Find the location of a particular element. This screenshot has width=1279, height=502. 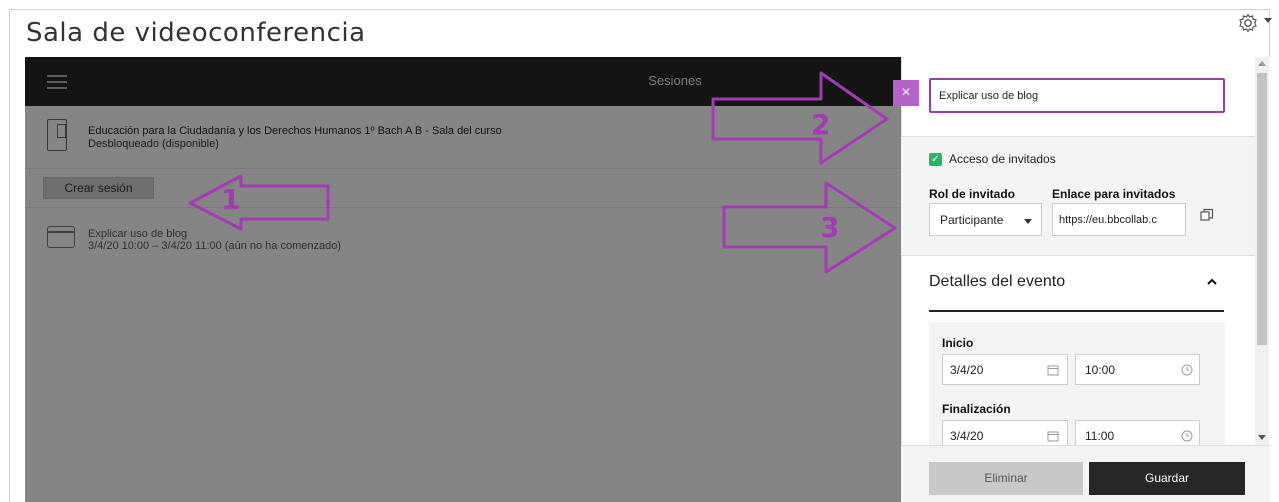

annotation-label-1: 1 is located at coordinates (231, 199).